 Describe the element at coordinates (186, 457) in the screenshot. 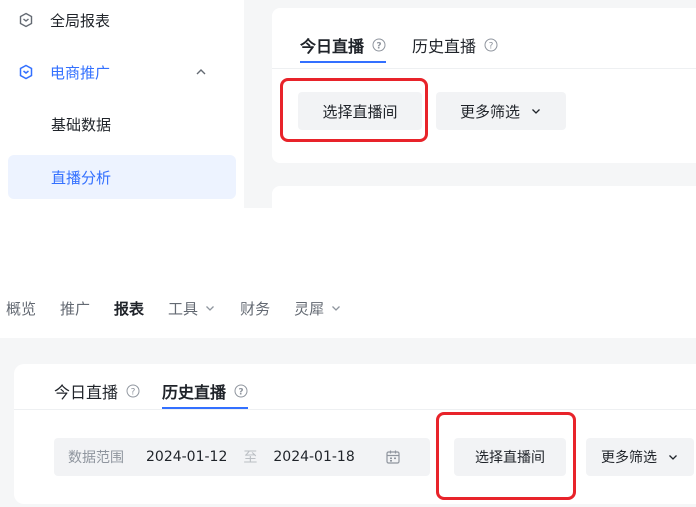

I see `start-date-input: 2024-01-12` at that location.